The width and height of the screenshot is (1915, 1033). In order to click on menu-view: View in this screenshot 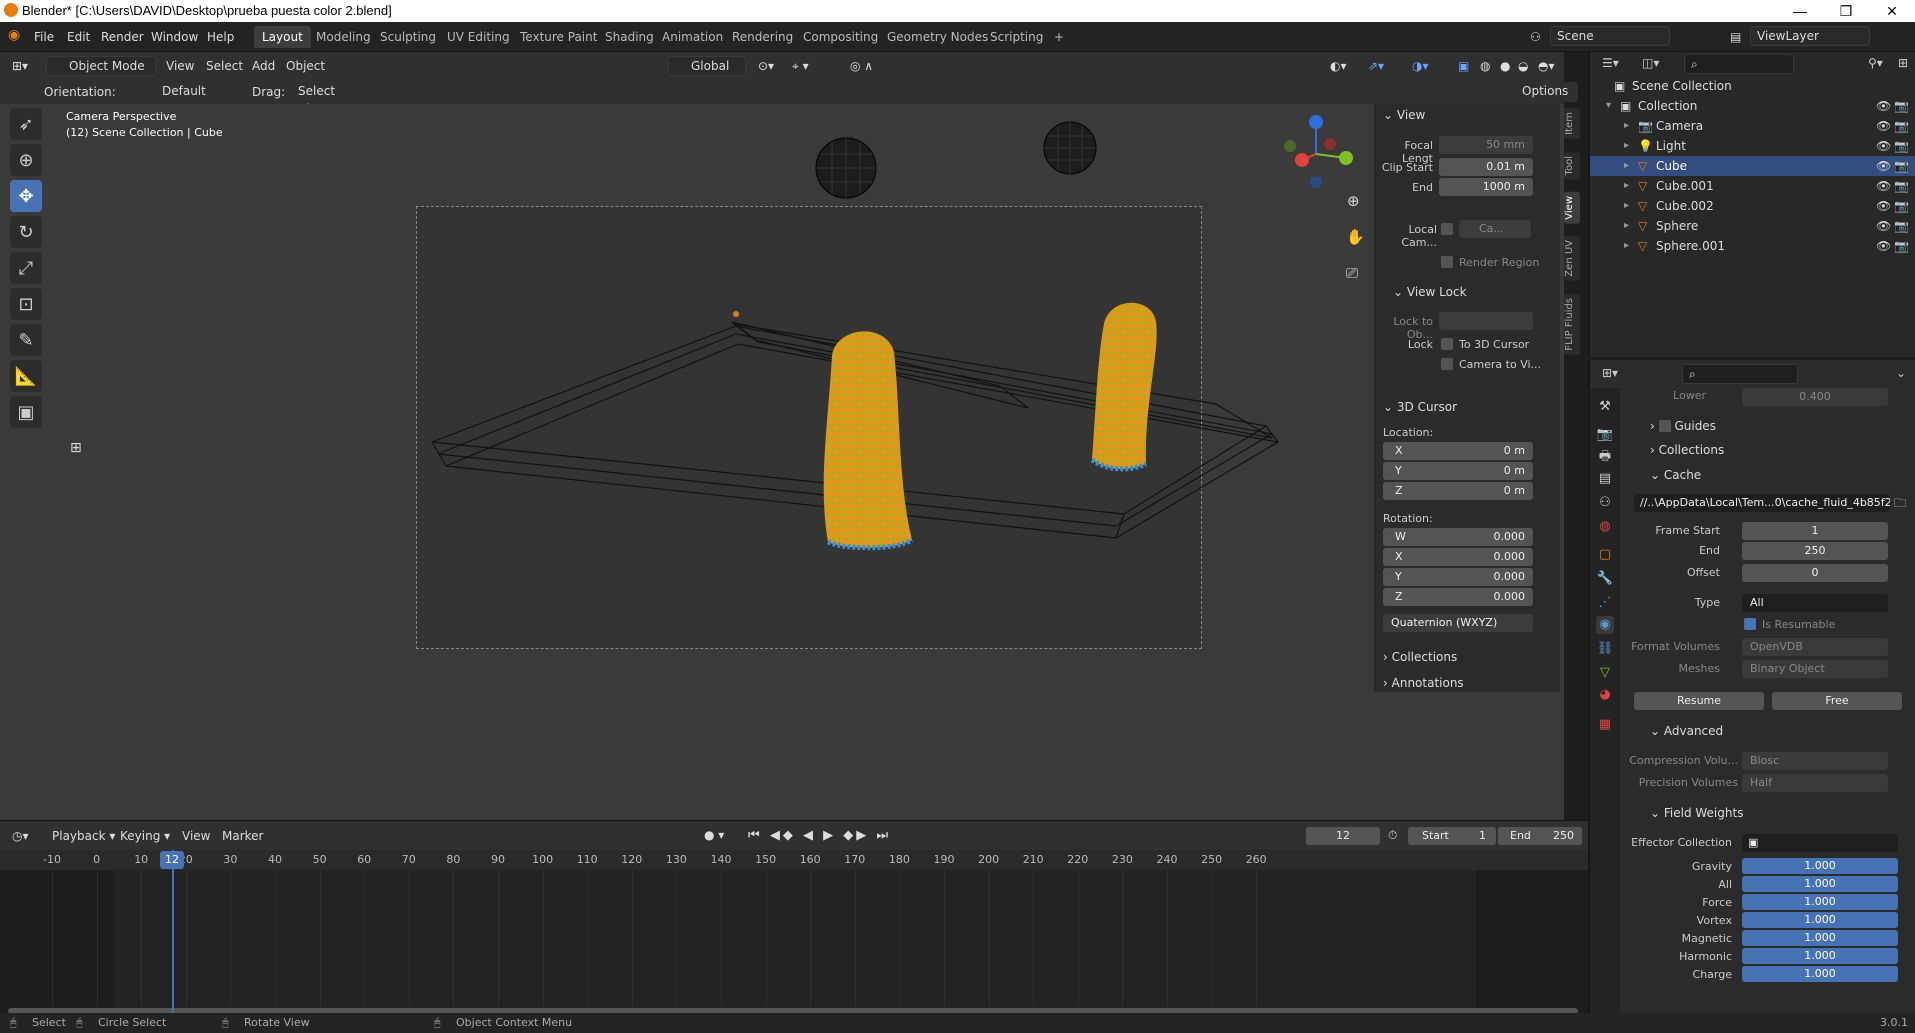, I will do `click(180, 66)`.